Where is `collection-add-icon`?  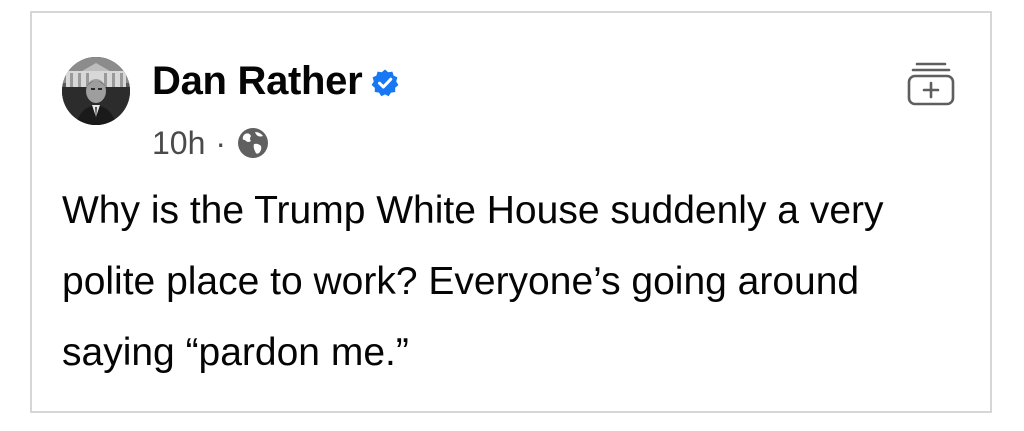
collection-add-icon is located at coordinates (931, 84).